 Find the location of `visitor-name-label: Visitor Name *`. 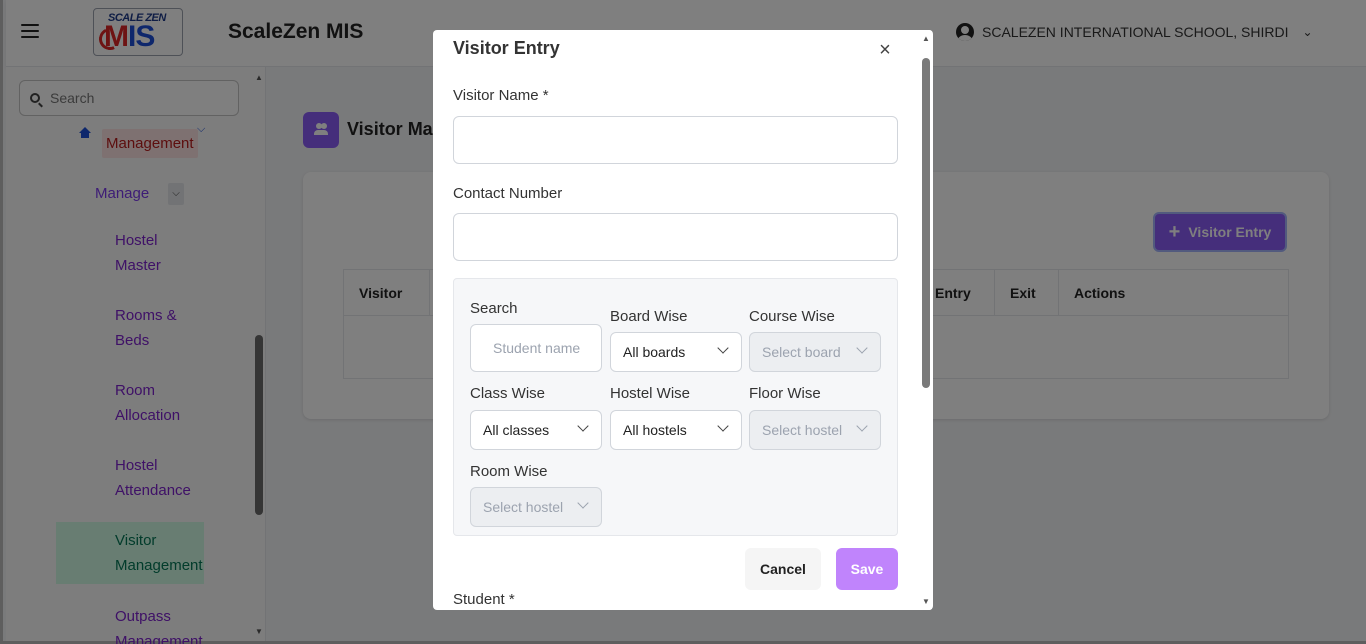

visitor-name-label: Visitor Name * is located at coordinates (501, 95).